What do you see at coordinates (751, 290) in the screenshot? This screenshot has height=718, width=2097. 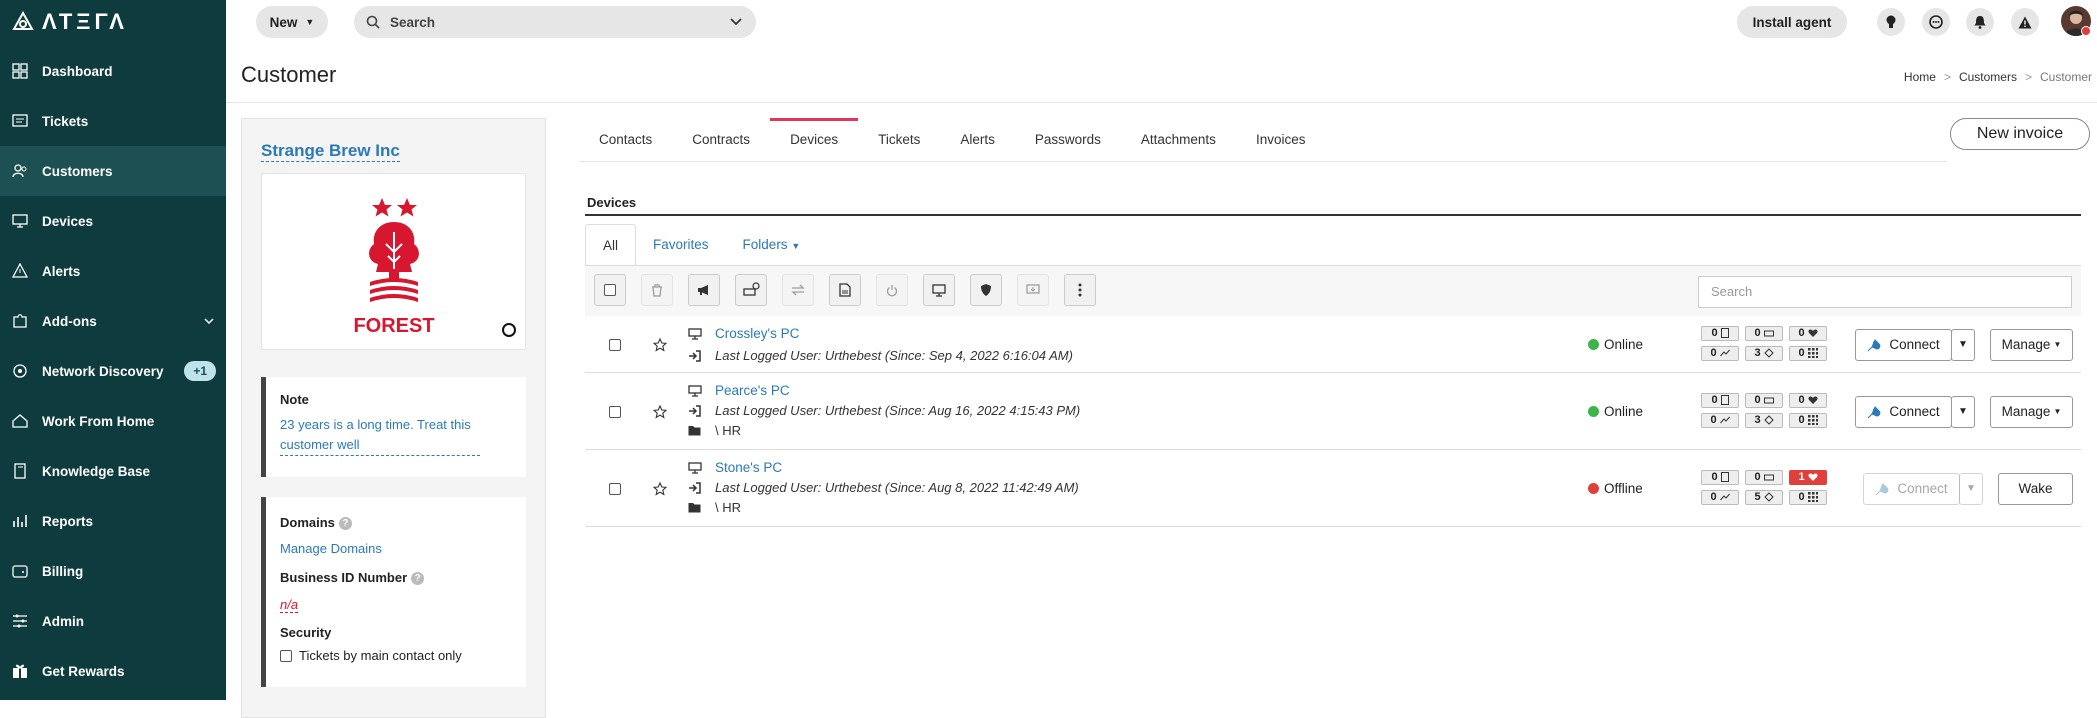 I see `scheduled-print-button` at bounding box center [751, 290].